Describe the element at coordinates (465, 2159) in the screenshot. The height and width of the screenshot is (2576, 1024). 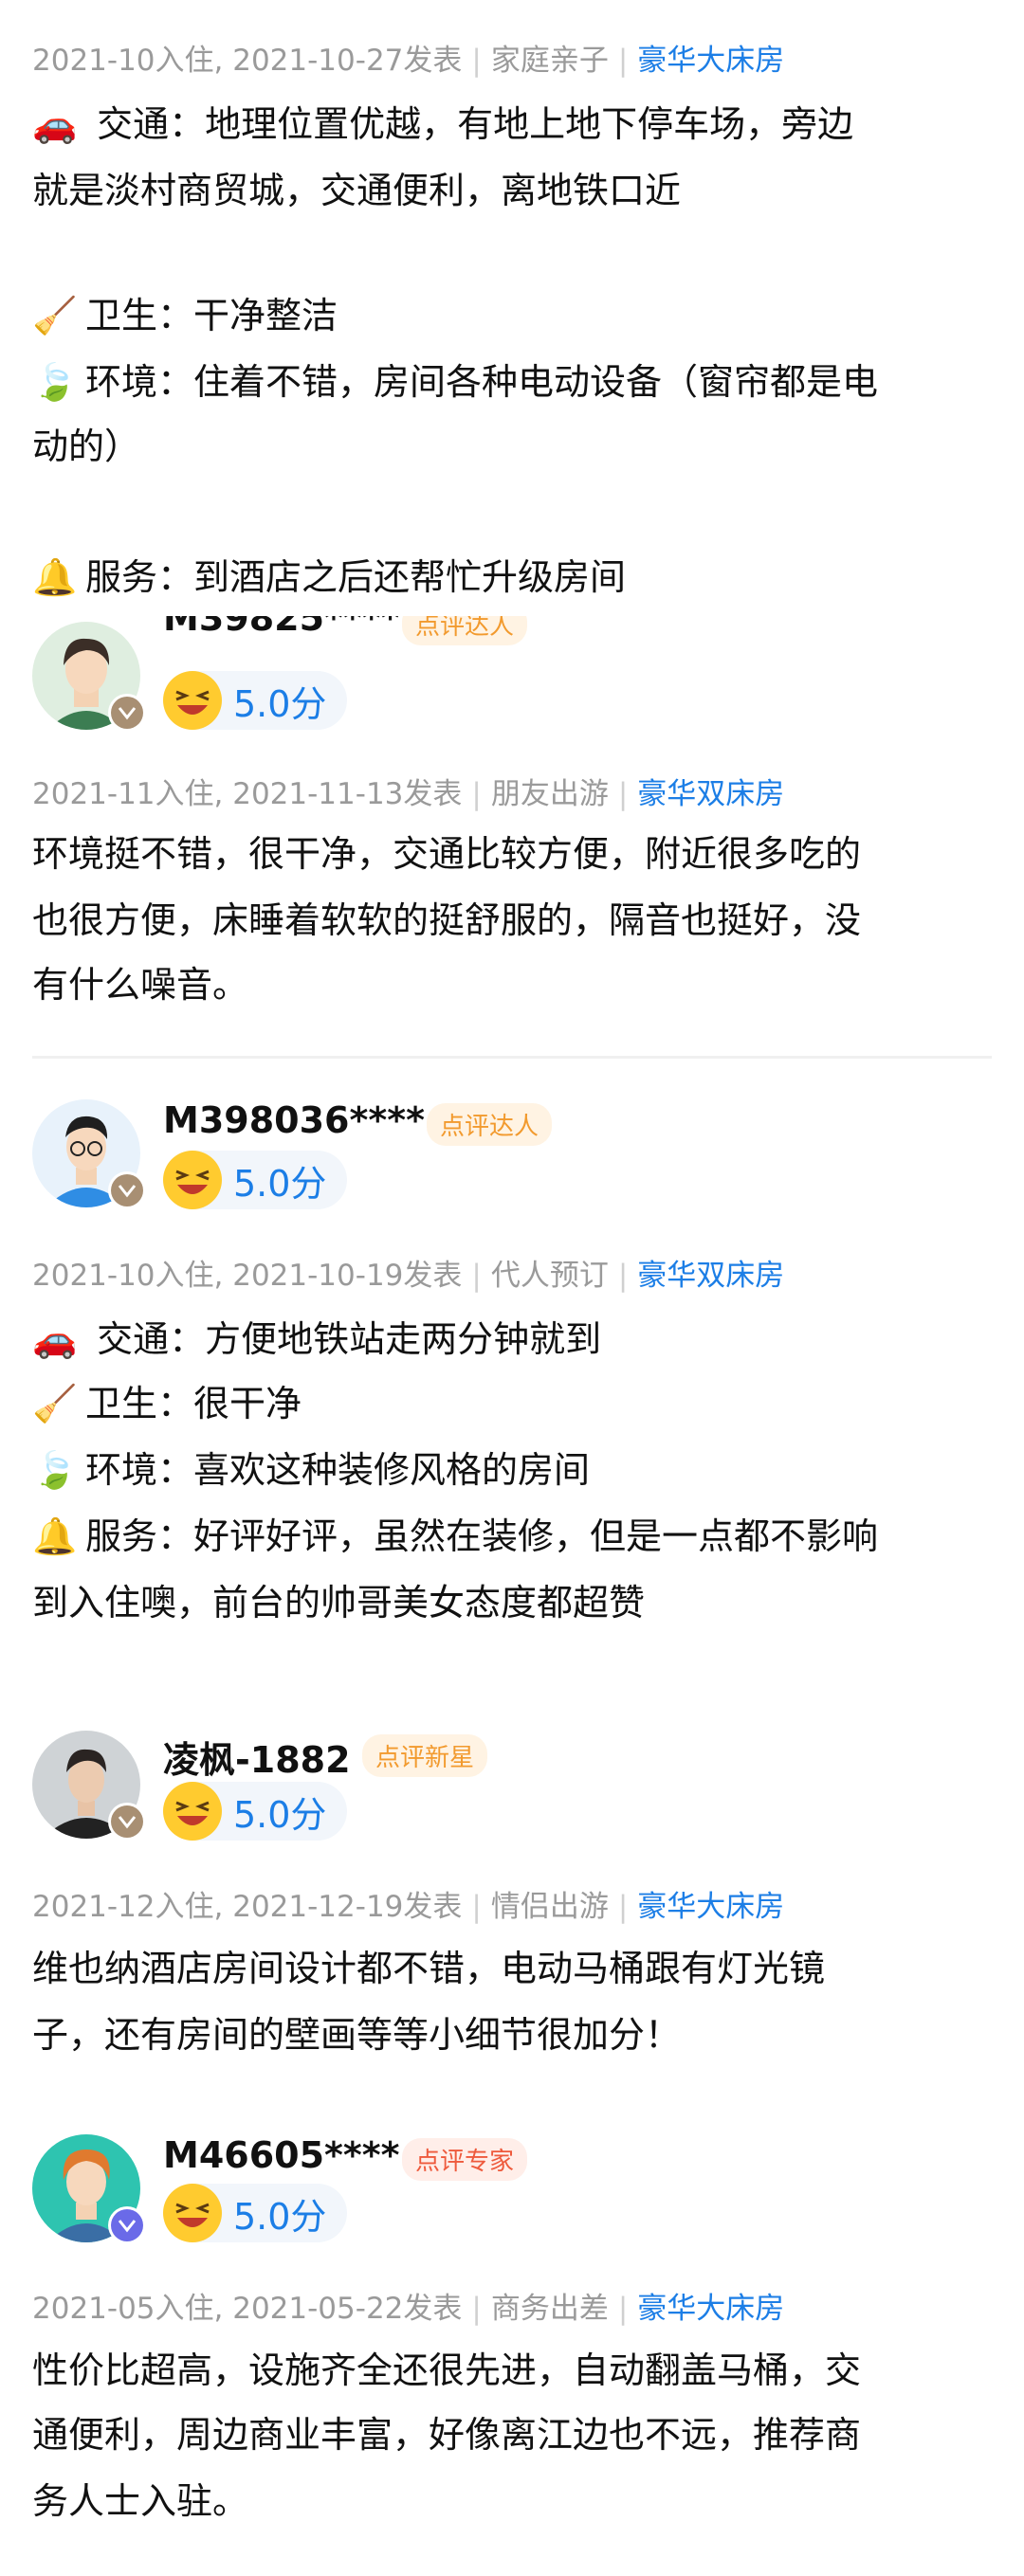
I see `reviewer-badge: 点评专家` at that location.